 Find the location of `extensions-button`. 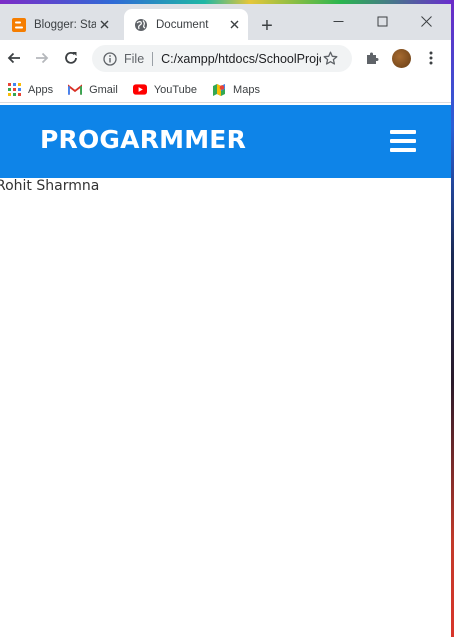

extensions-button is located at coordinates (372, 58).